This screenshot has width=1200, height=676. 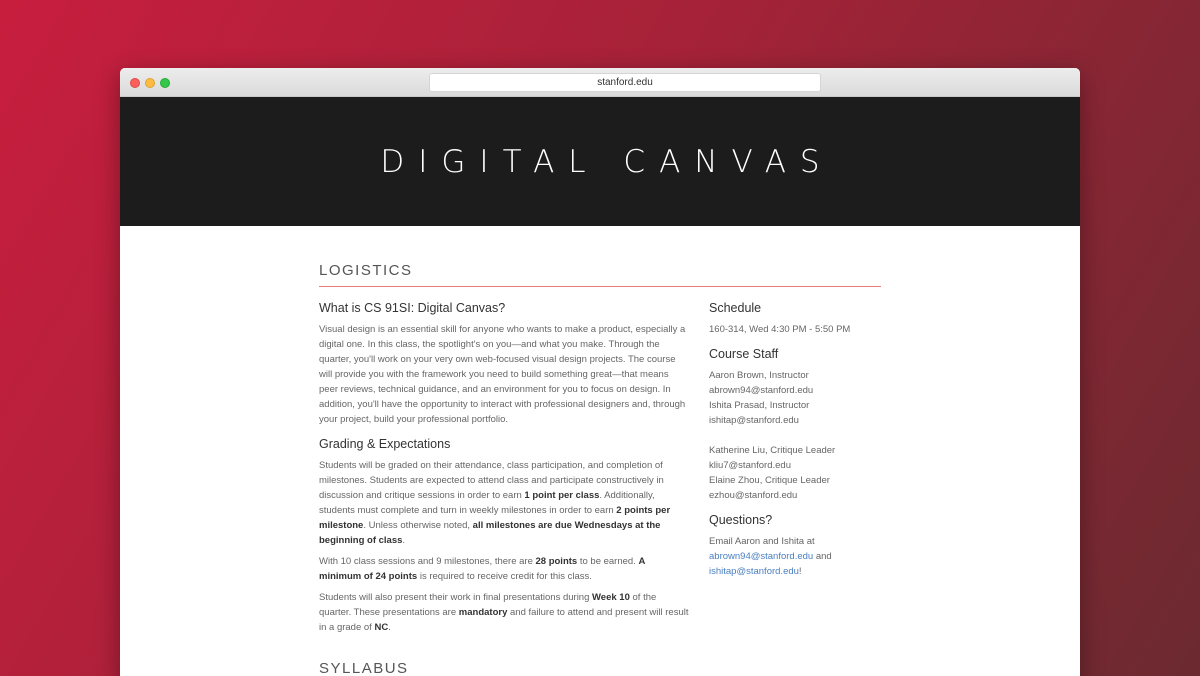 What do you see at coordinates (799, 390) in the screenshot?
I see `staff-email-link: abrown94@stanford.edu` at bounding box center [799, 390].